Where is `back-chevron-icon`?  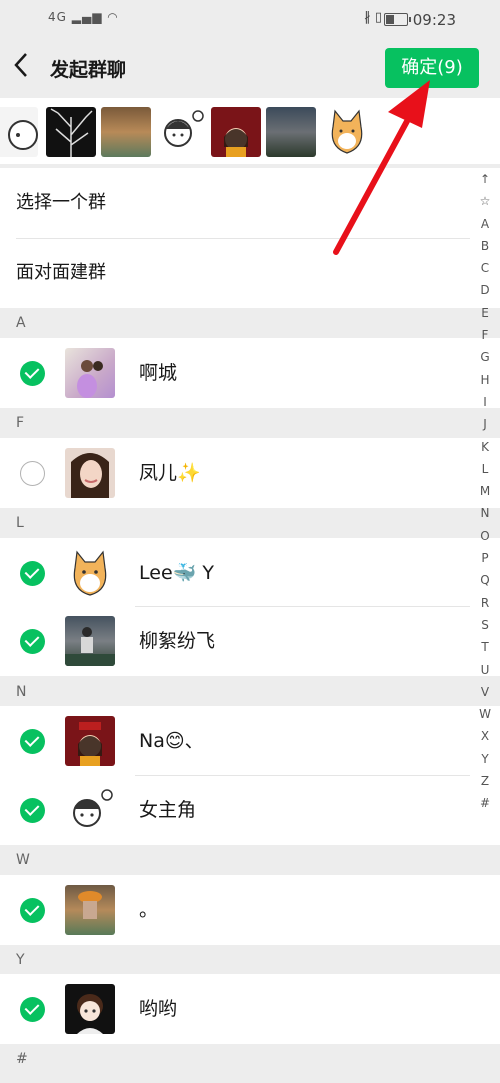 back-chevron-icon is located at coordinates (21, 68).